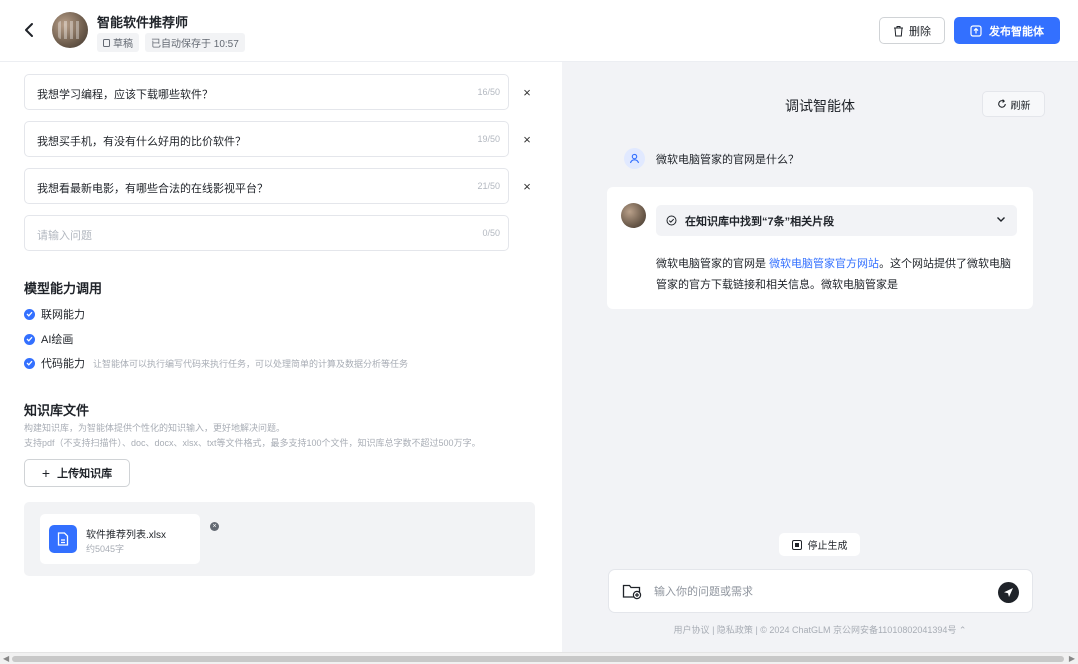  What do you see at coordinates (760, 221) in the screenshot?
I see `knowledge-found-text: 在知识库中找到“7条”相关片段` at bounding box center [760, 221].